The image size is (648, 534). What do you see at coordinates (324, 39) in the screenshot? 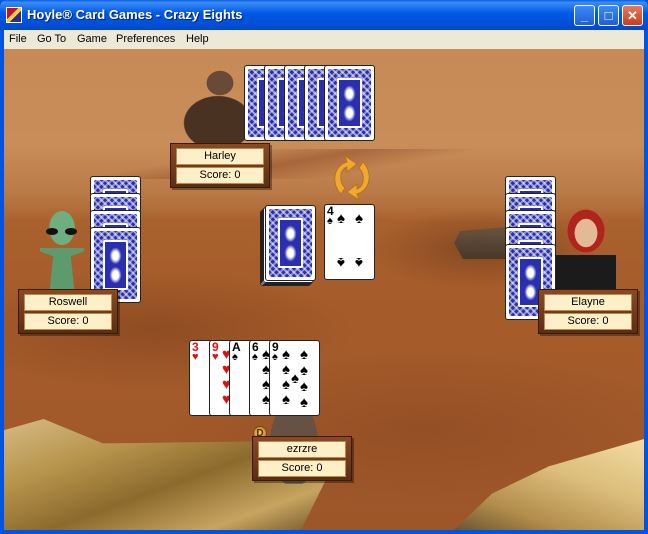
I see `menu-bar: File Go To Game Preferences Help` at bounding box center [324, 39].